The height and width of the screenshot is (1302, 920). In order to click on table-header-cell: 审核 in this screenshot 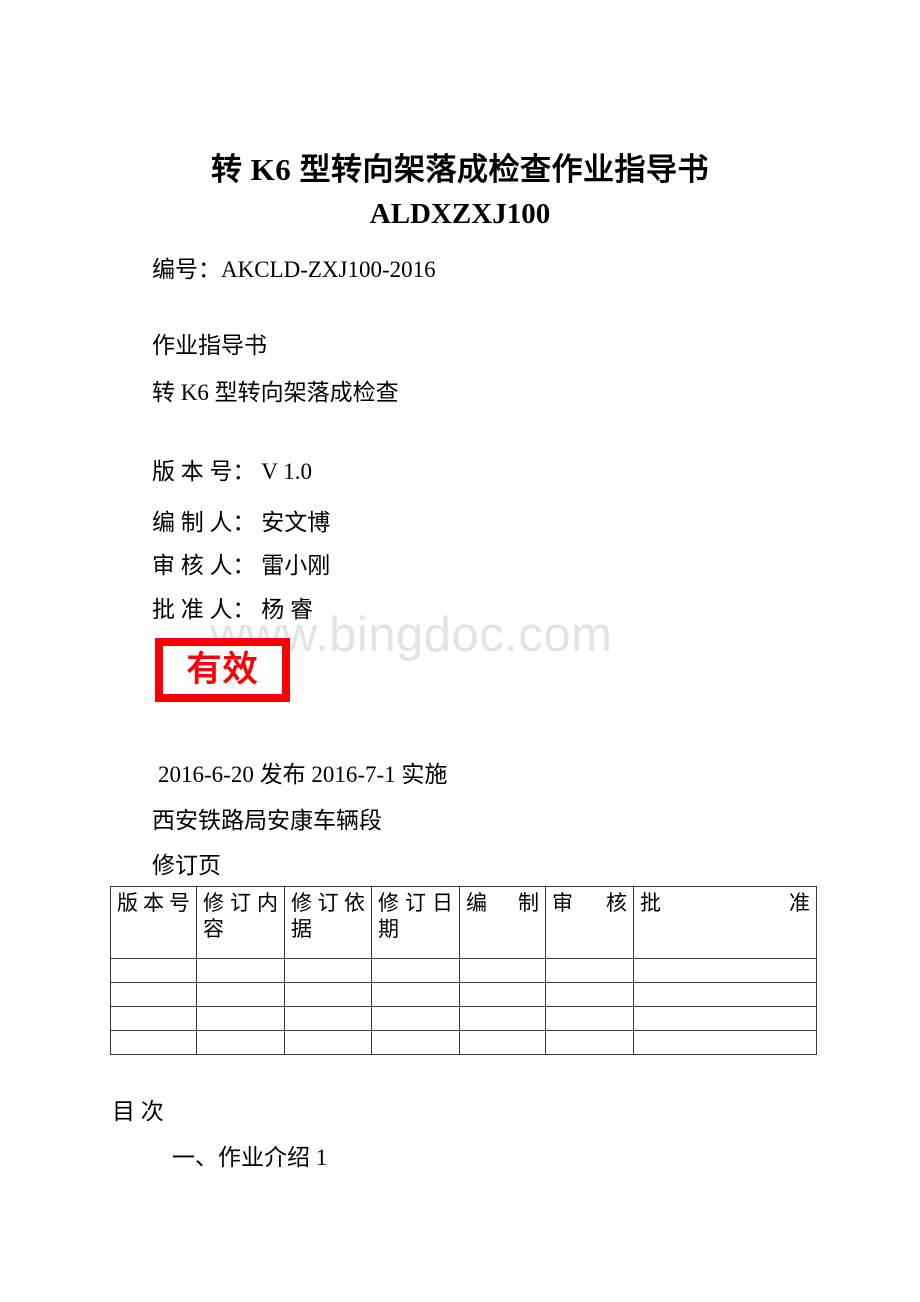, I will do `click(589, 922)`.